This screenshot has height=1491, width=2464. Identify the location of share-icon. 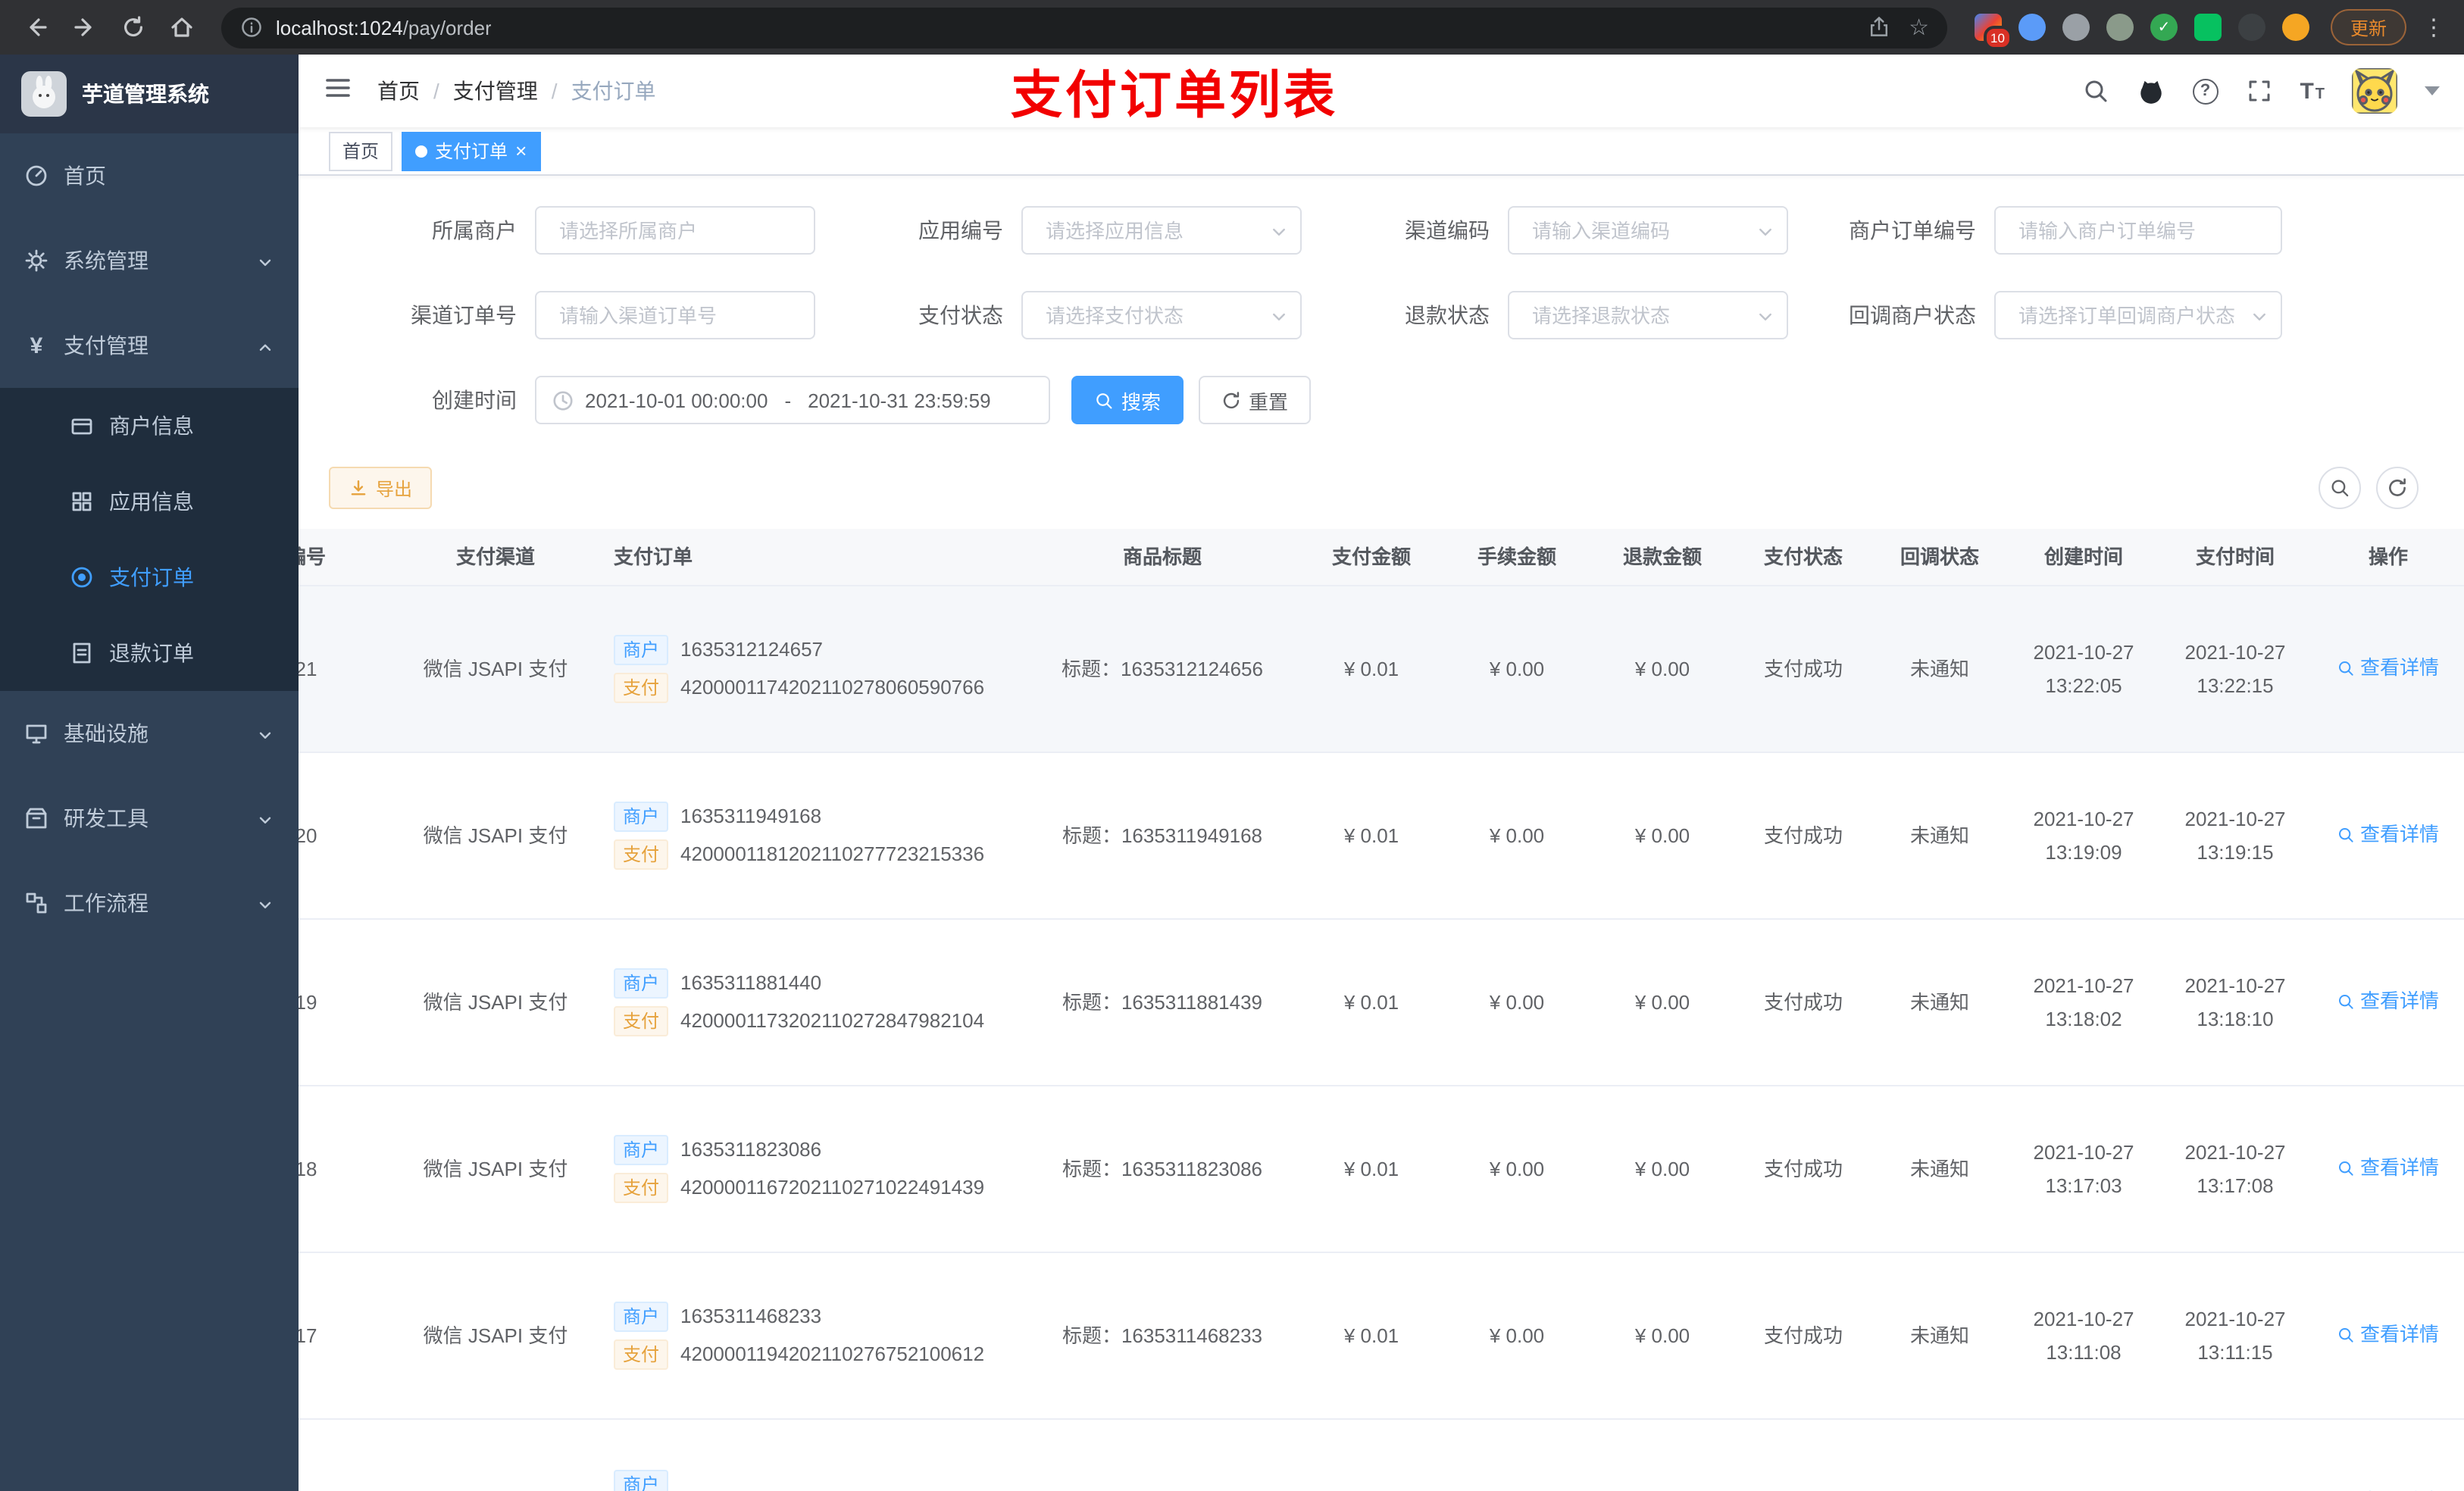
(1878, 27).